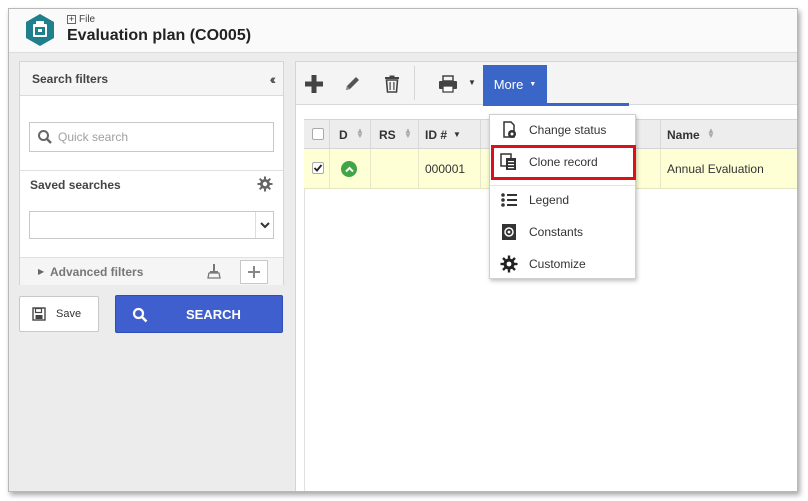  Describe the element at coordinates (87, 19) in the screenshot. I see `breadcrumb-label: File` at that location.